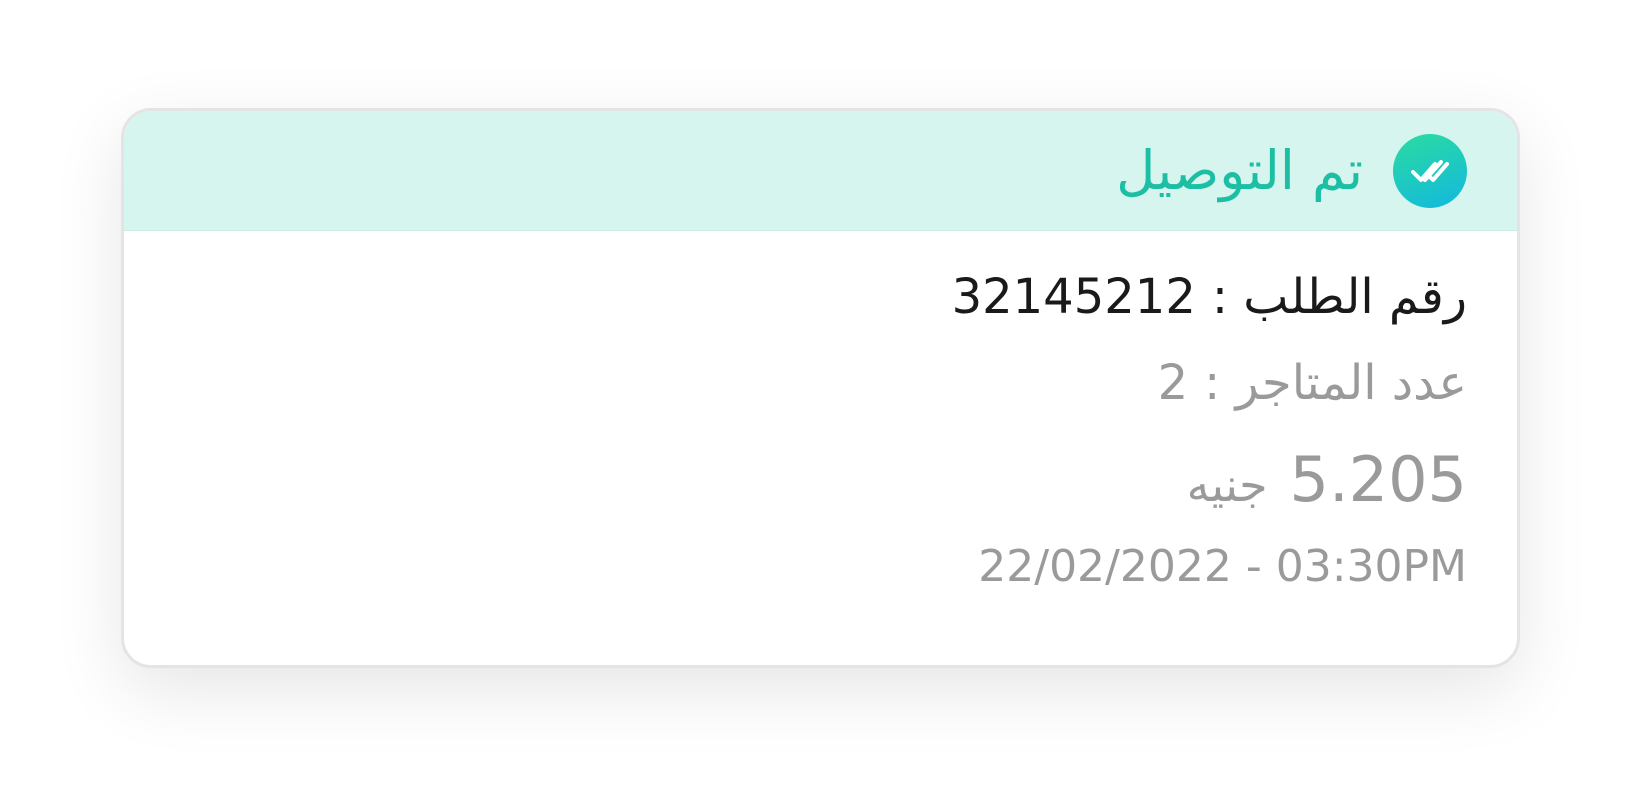 The height and width of the screenshot is (800, 1640). I want to click on order-number-value: 32145212, so click(1073, 297).